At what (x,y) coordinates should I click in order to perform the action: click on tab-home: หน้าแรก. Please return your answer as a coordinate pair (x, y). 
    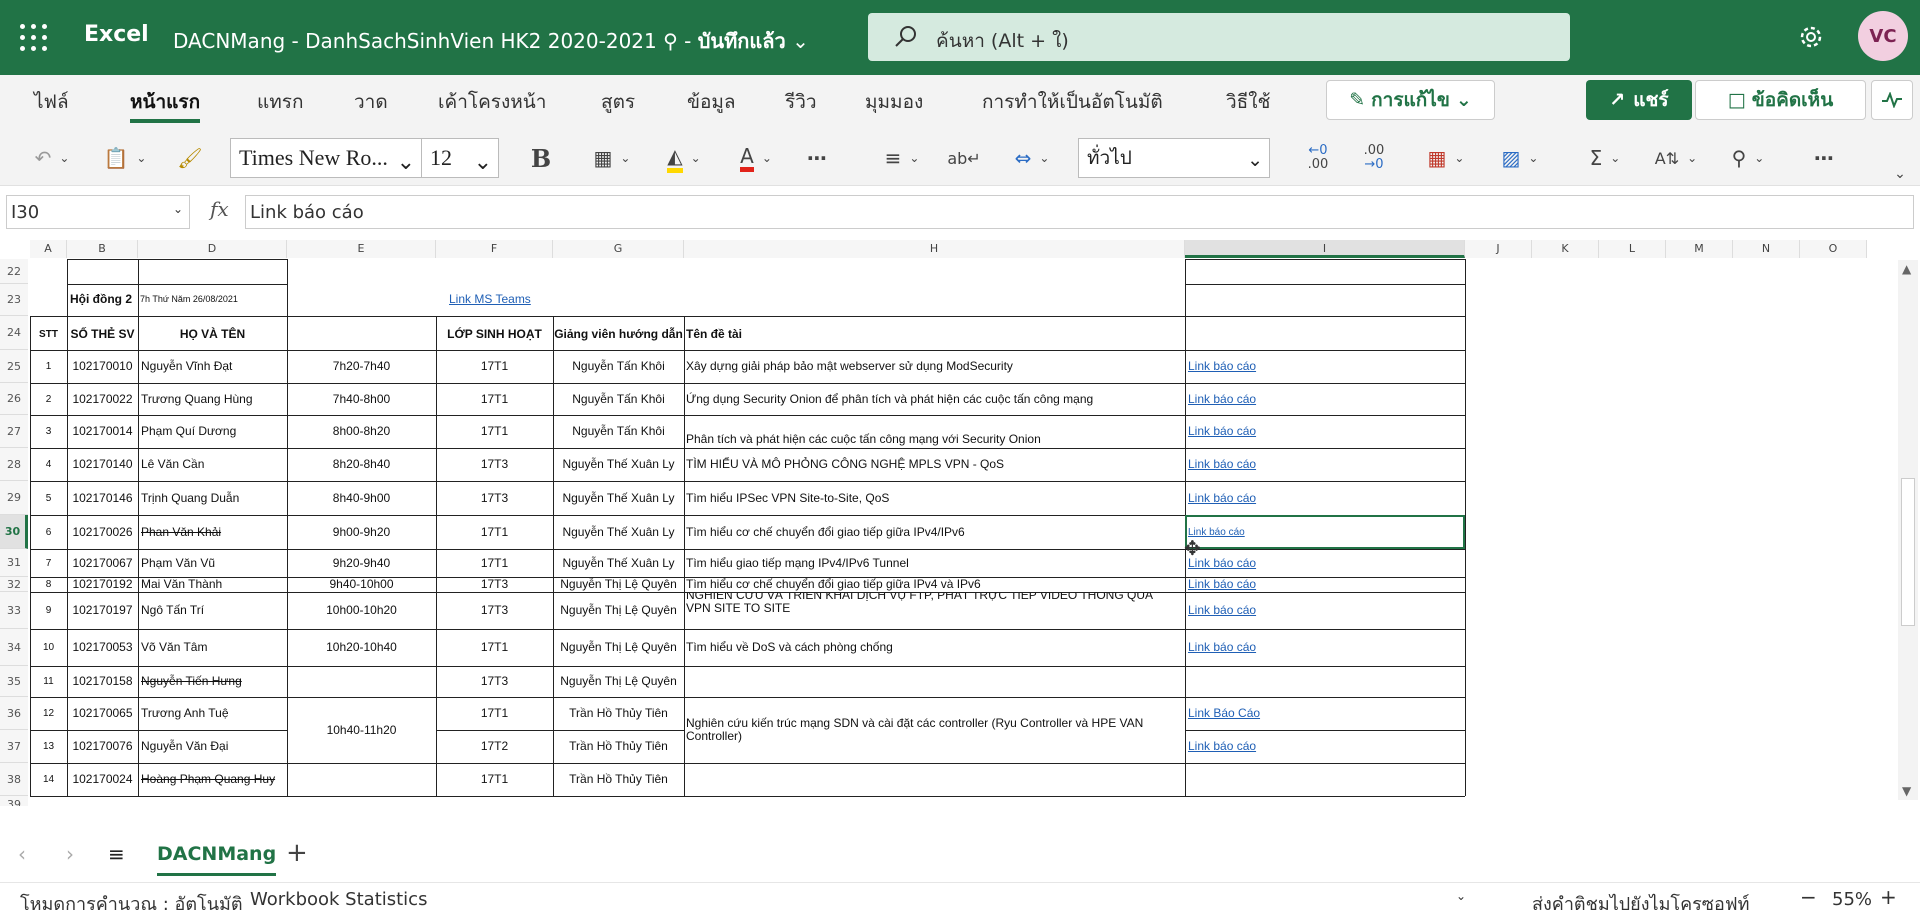
    Looking at the image, I should click on (165, 105).